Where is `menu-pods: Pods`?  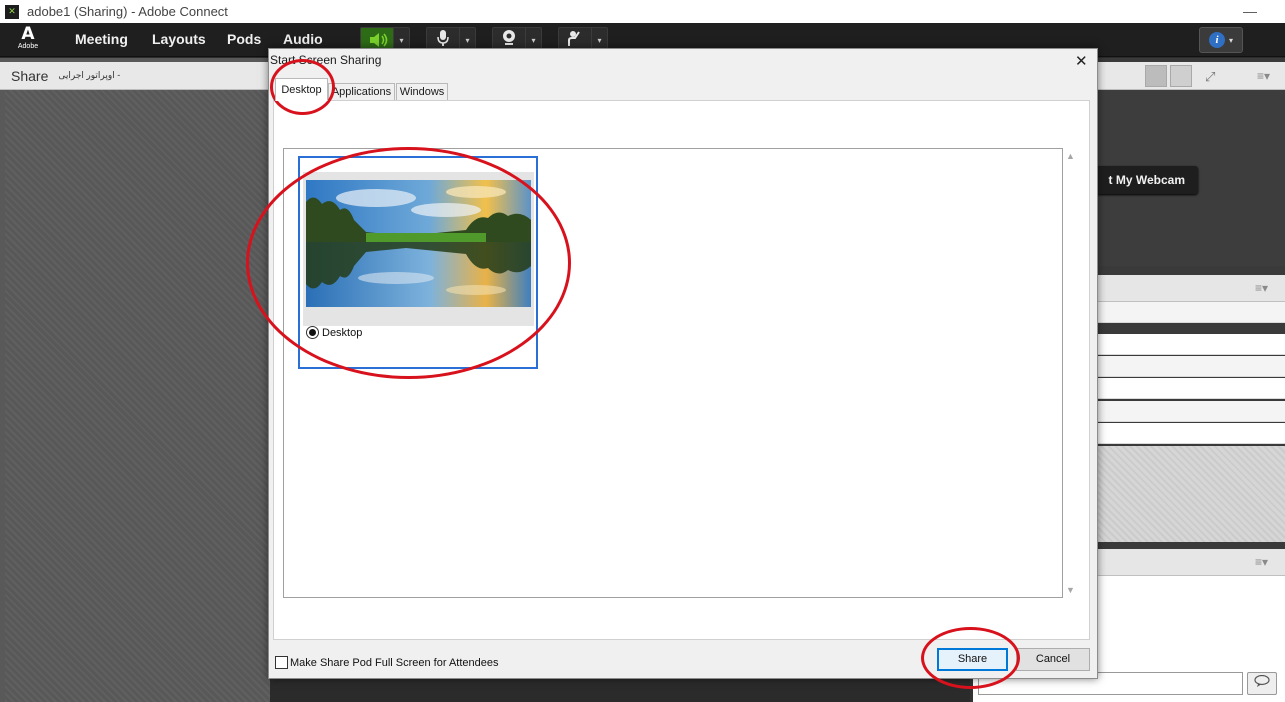 menu-pods: Pods is located at coordinates (244, 39).